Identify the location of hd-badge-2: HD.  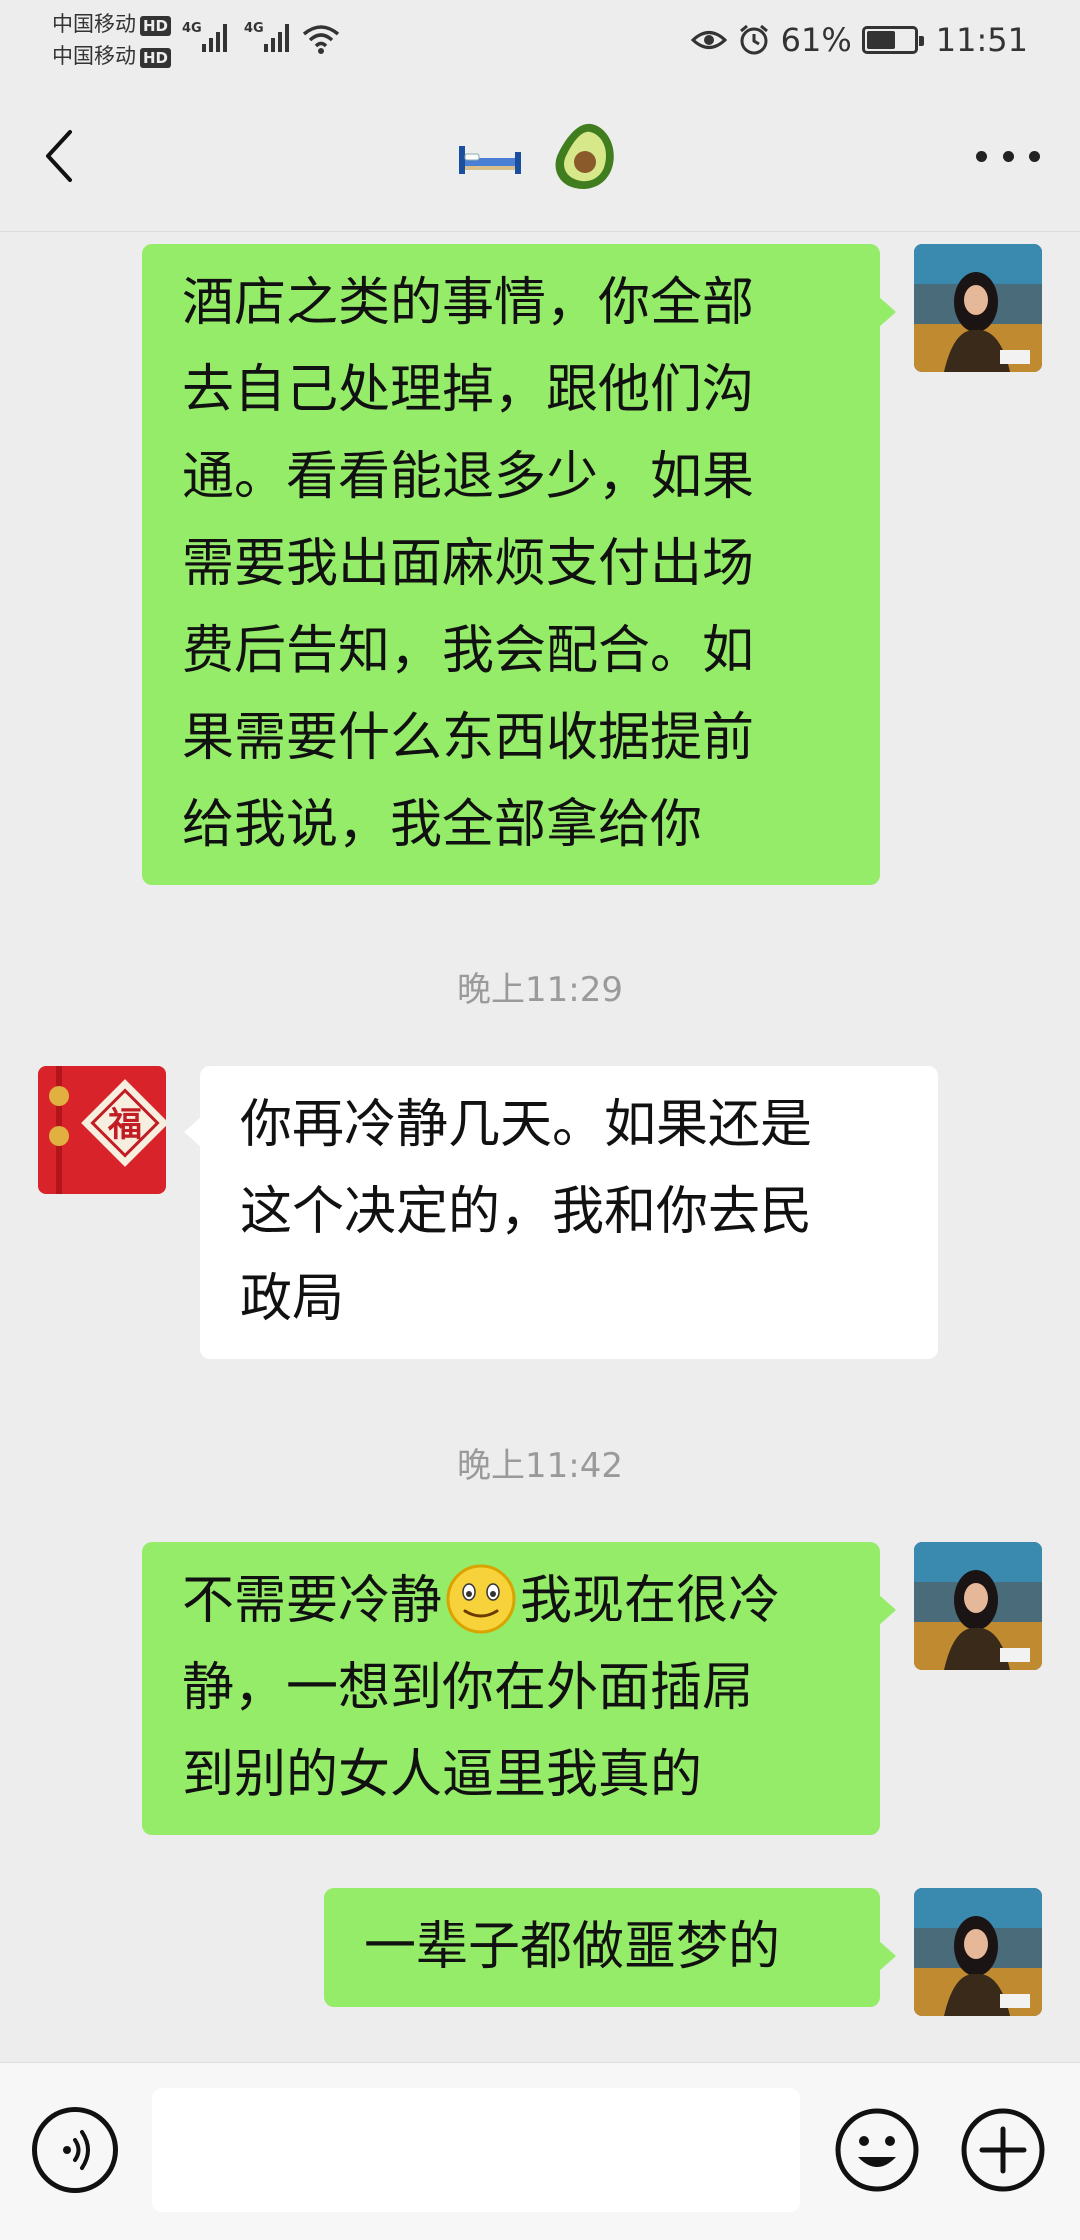
(156, 58).